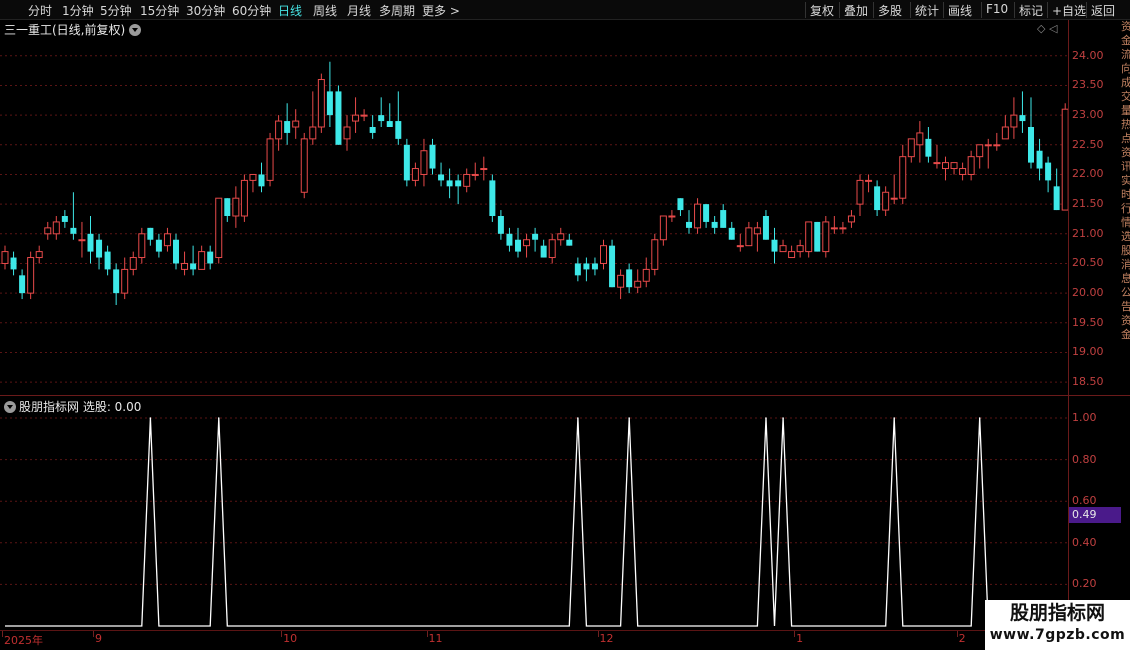 The height and width of the screenshot is (650, 1130). What do you see at coordinates (73, 29) in the screenshot?
I see `stock-title: 三一重工(日线,前复权)` at bounding box center [73, 29].